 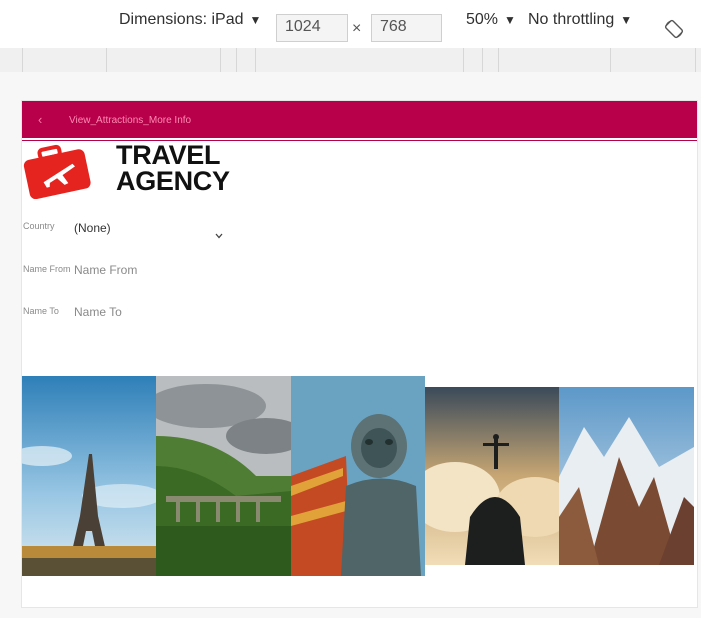 What do you see at coordinates (482, 19) in the screenshot?
I see `zoom-label: 50%` at bounding box center [482, 19].